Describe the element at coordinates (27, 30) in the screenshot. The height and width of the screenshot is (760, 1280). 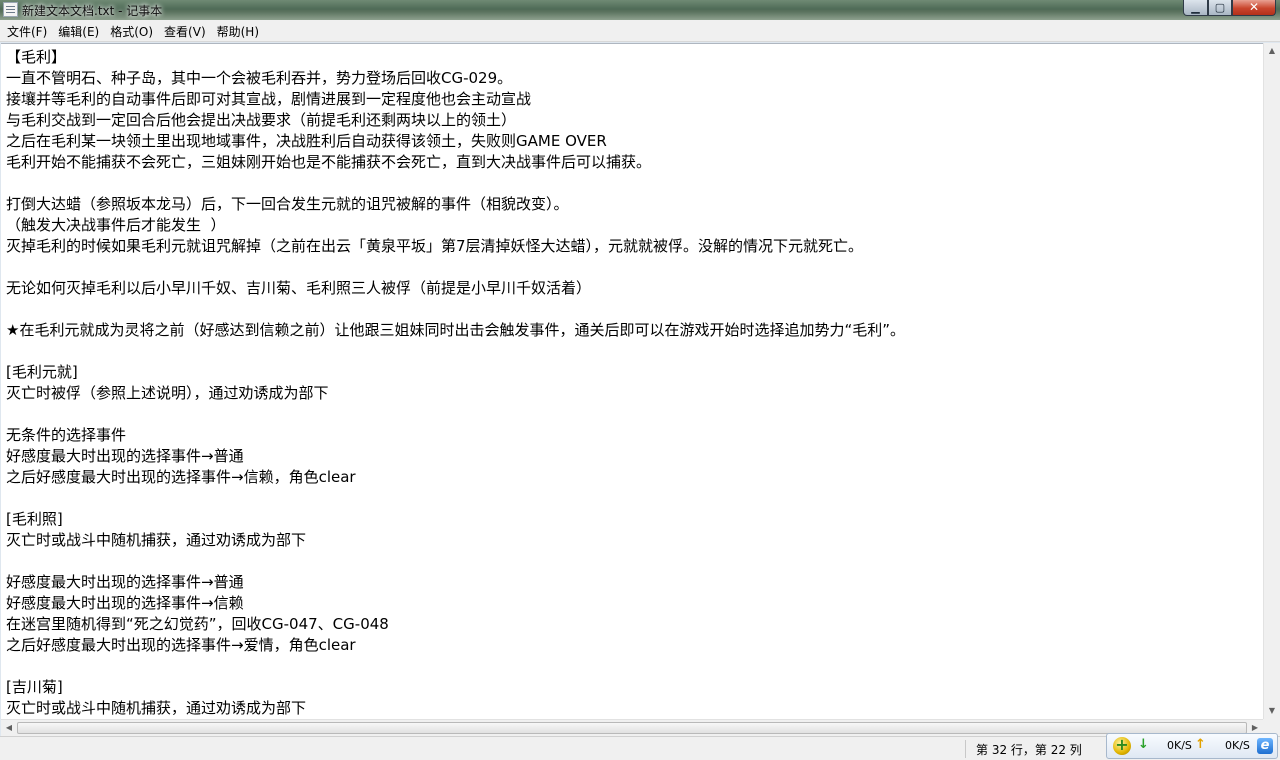
I see `menu-file: 文件(F)` at that location.